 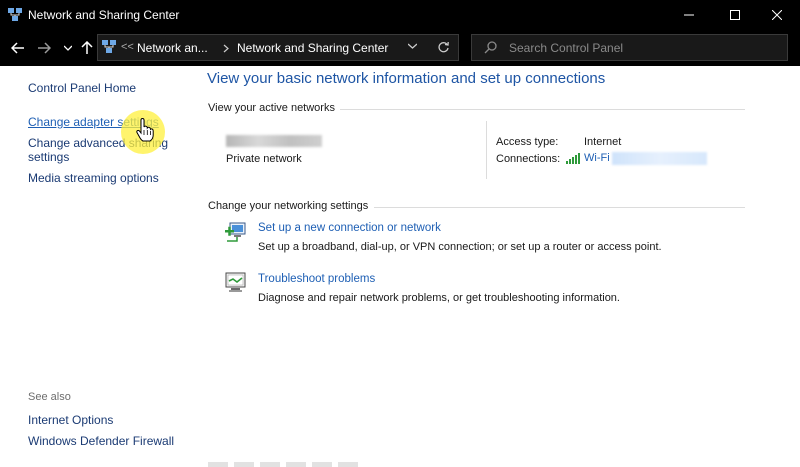 I want to click on access-type-label: Access type:, so click(x=527, y=142).